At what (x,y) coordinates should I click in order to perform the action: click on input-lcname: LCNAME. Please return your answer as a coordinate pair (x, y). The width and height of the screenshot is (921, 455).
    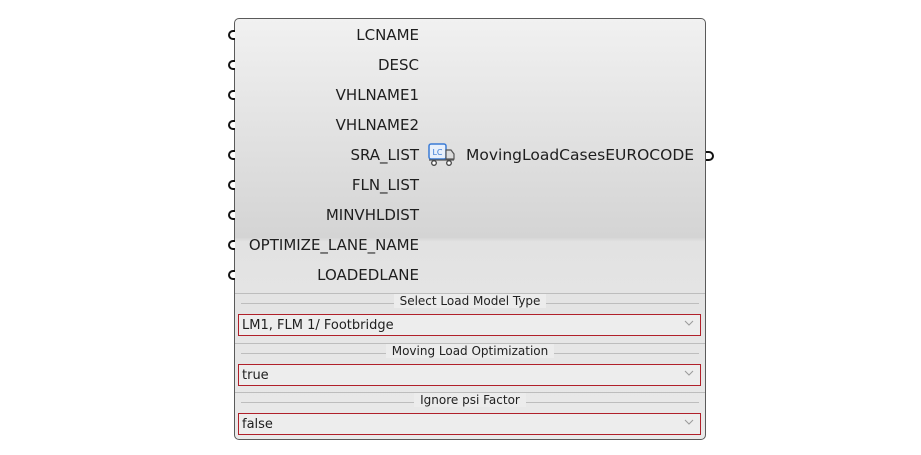
    Looking at the image, I should click on (323, 35).